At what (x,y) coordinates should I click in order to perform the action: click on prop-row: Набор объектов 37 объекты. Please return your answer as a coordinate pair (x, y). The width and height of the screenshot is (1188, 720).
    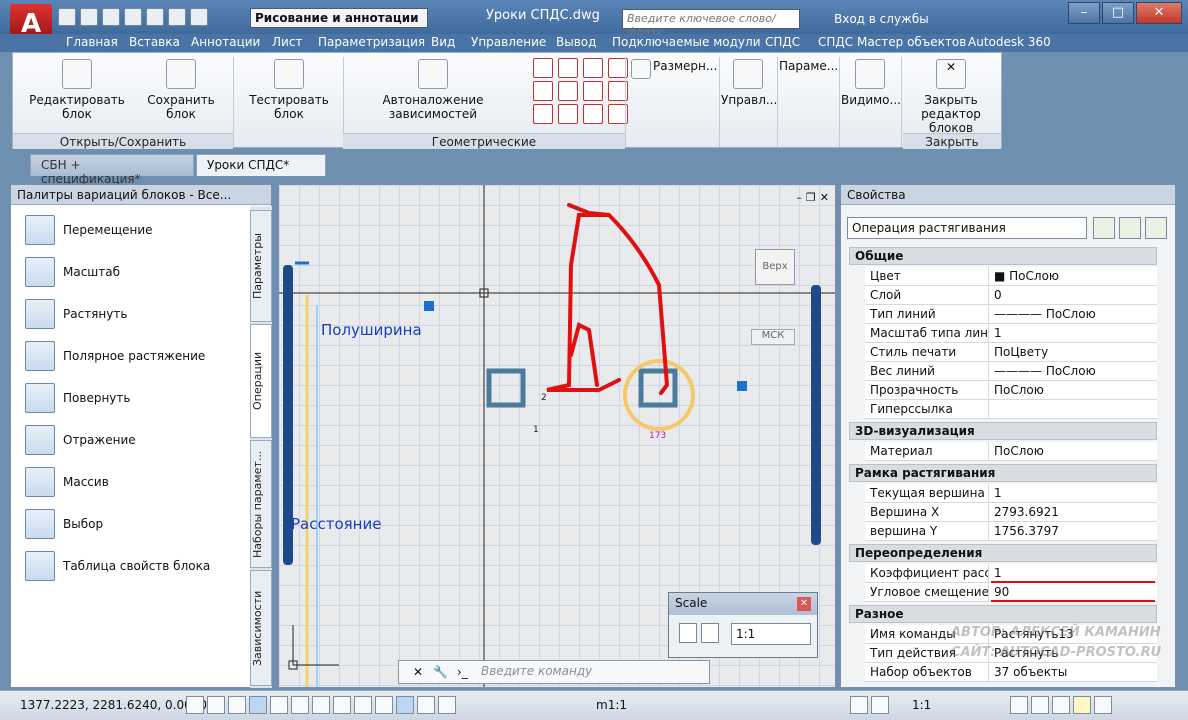
    Looking at the image, I should click on (1011, 672).